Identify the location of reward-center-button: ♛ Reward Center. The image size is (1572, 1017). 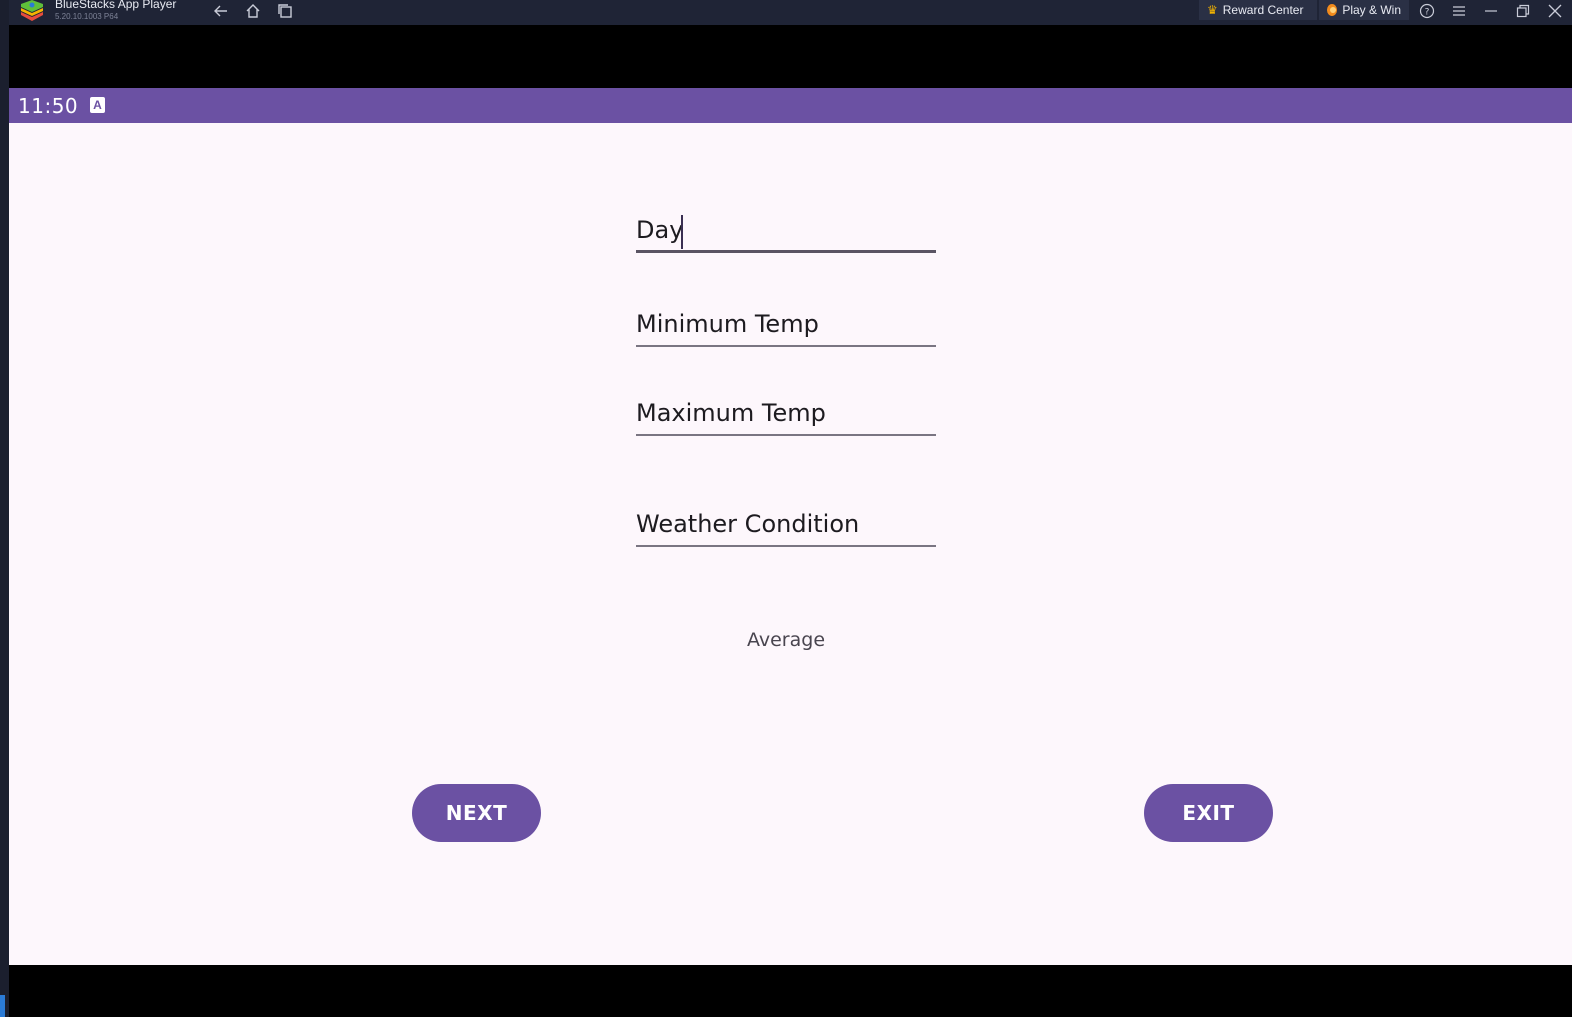
(1258, 10).